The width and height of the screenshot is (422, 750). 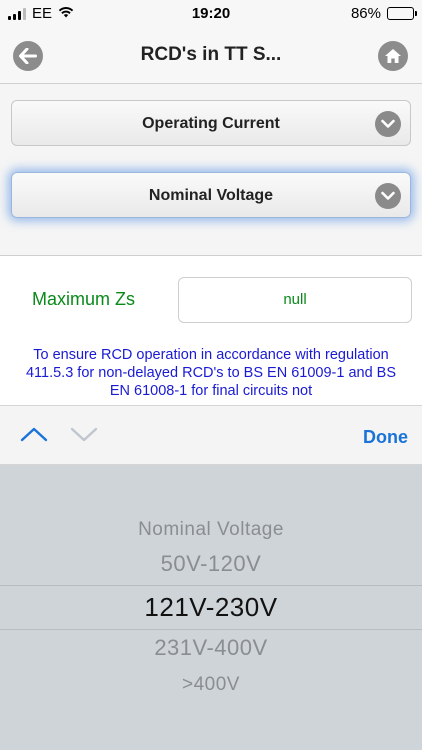 I want to click on back-button, so click(x=28, y=56).